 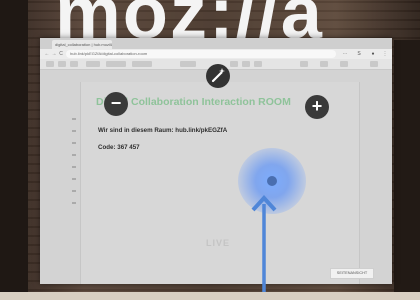 I want to click on toolbar-font-select, so click(x=142, y=64).